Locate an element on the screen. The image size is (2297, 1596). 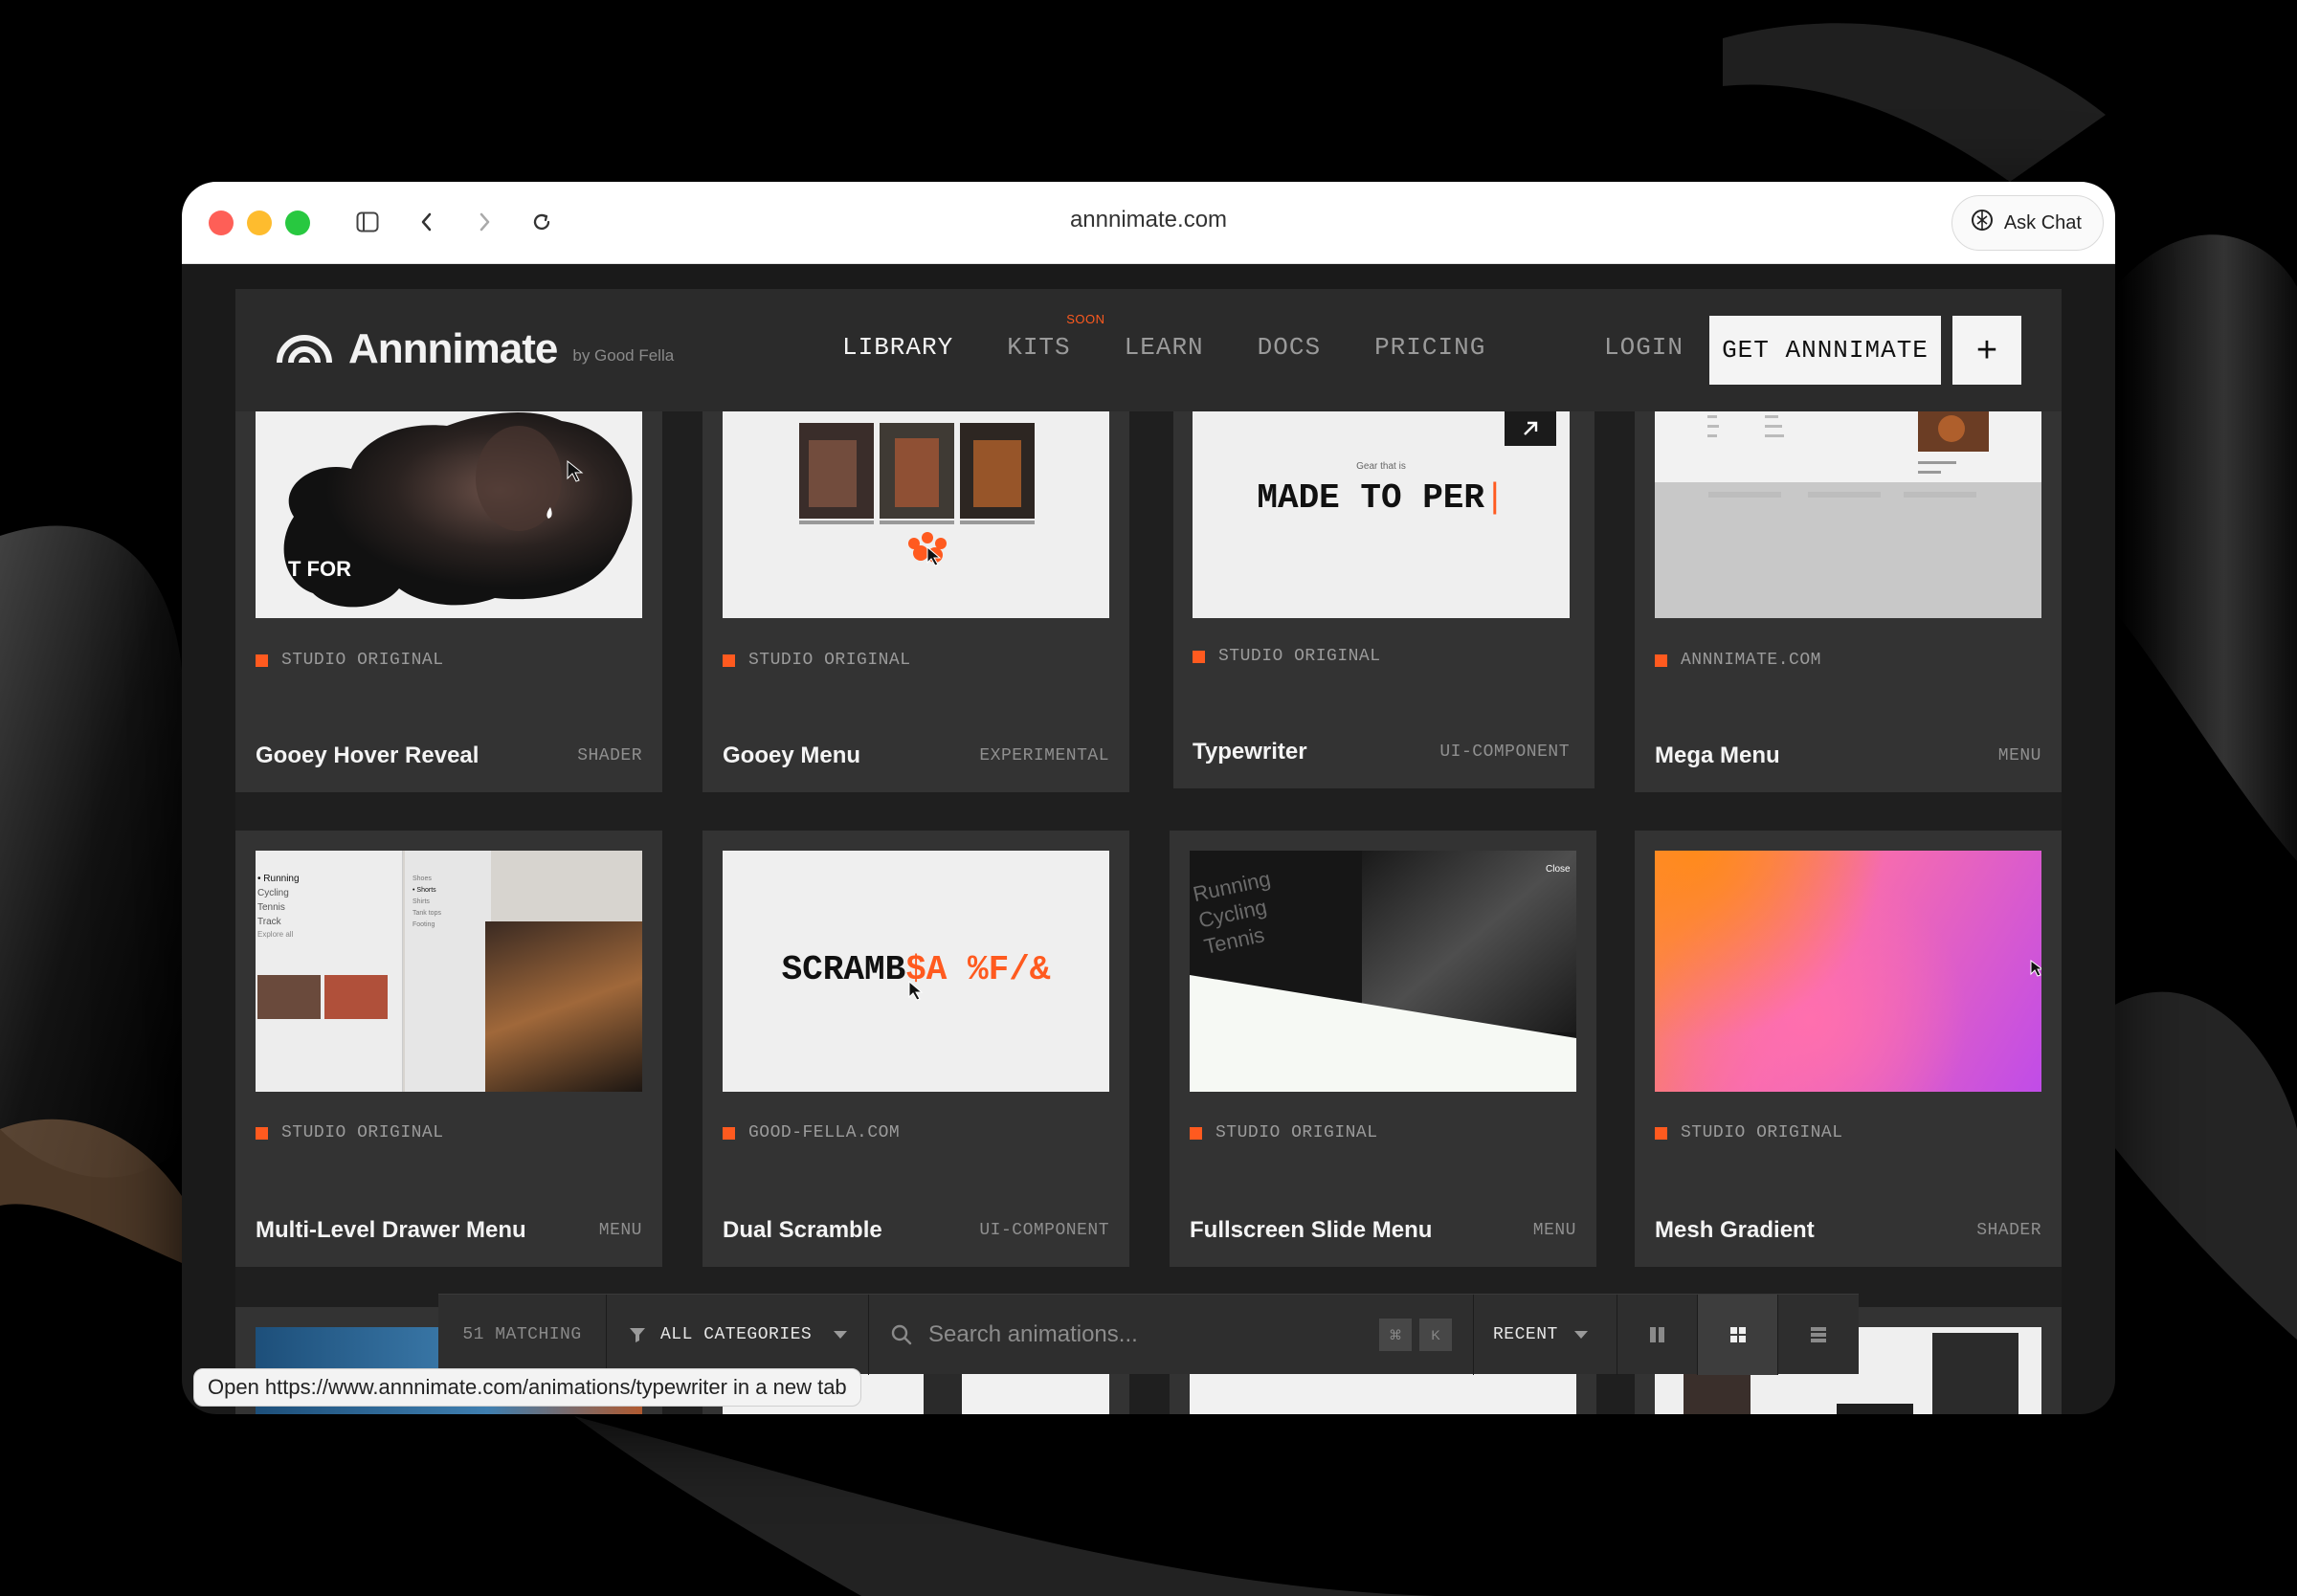
animation-card: ANNNIMATE.COM Mega Menu MENU is located at coordinates (1848, 602).